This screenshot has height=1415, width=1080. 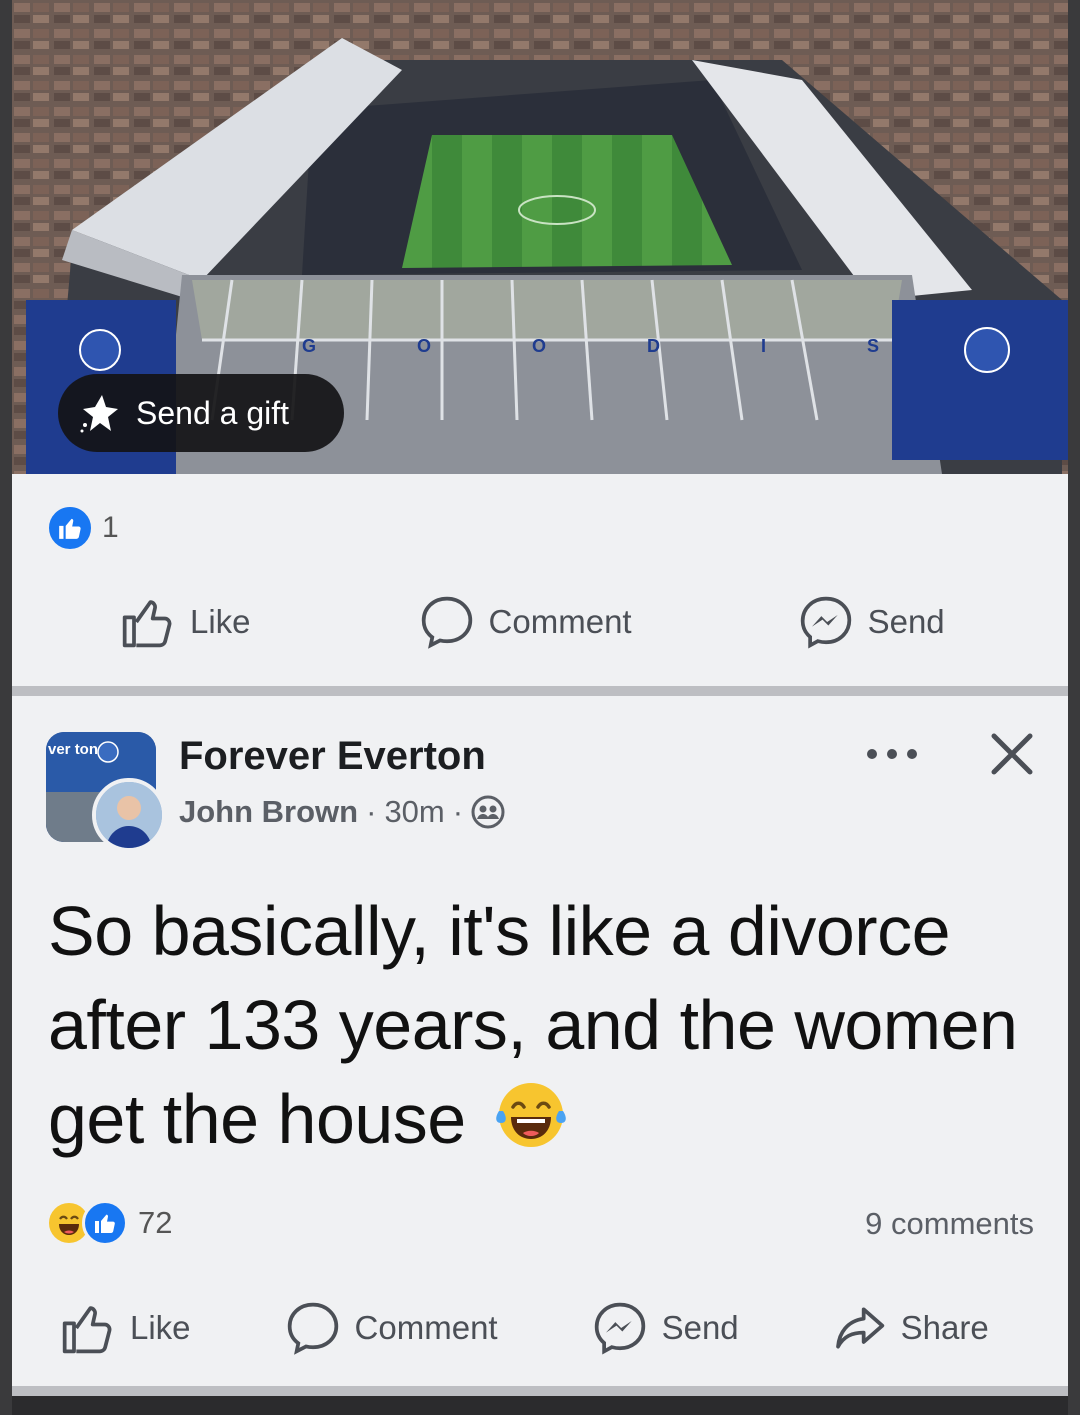 I want to click on post-time: 30m, so click(x=414, y=812).